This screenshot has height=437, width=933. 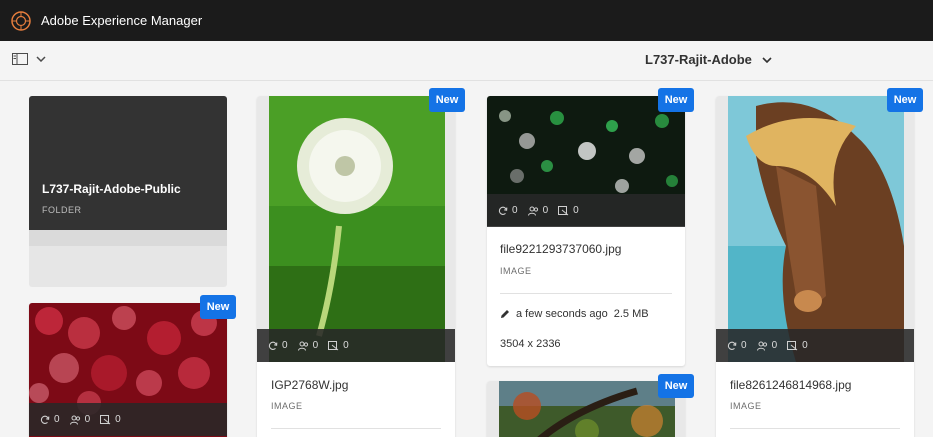 What do you see at coordinates (530, 344) in the screenshot?
I see `asset-dimensions: 3504 x 2336` at bounding box center [530, 344].